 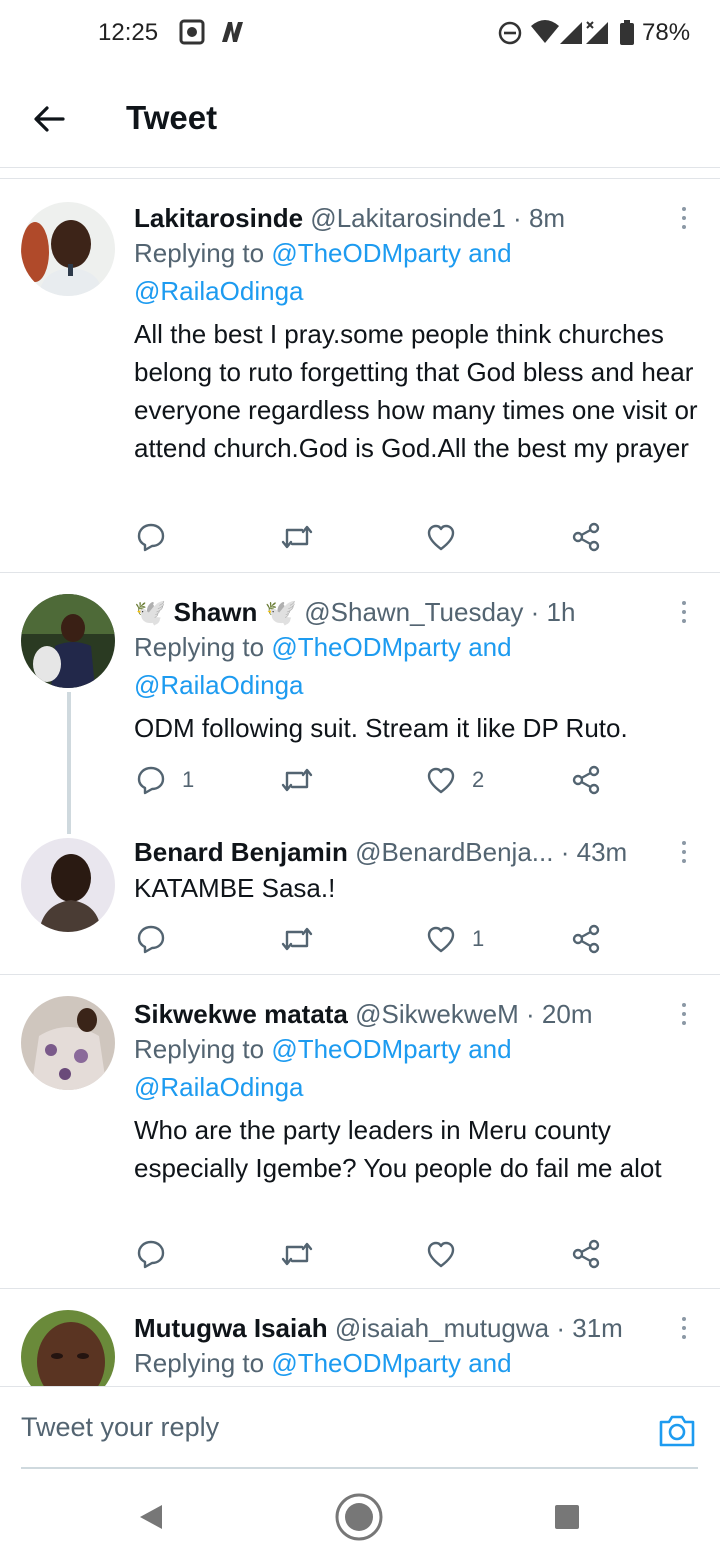 I want to click on nav-back-button, so click(x=151, y=1517).